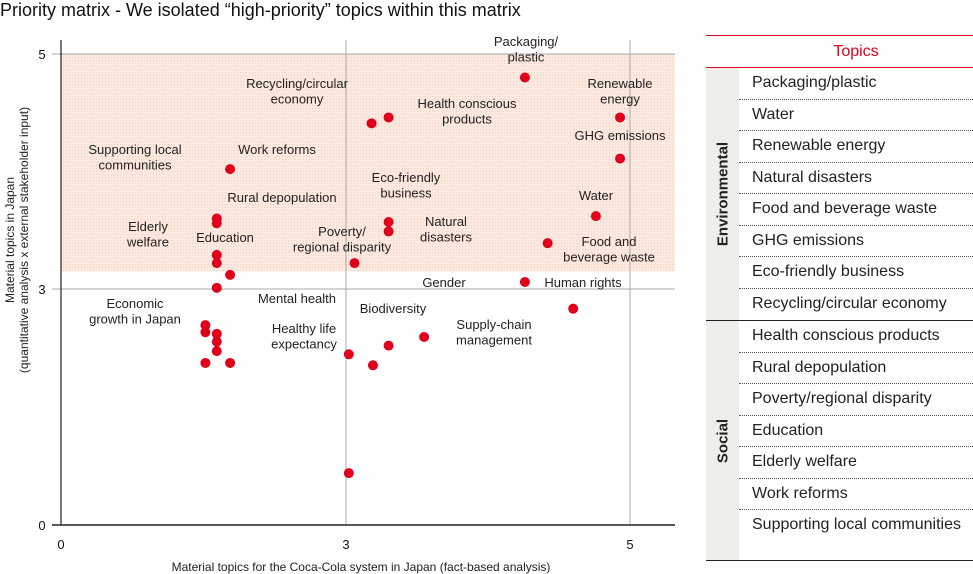  I want to click on topic-row: Education, so click(856, 431).